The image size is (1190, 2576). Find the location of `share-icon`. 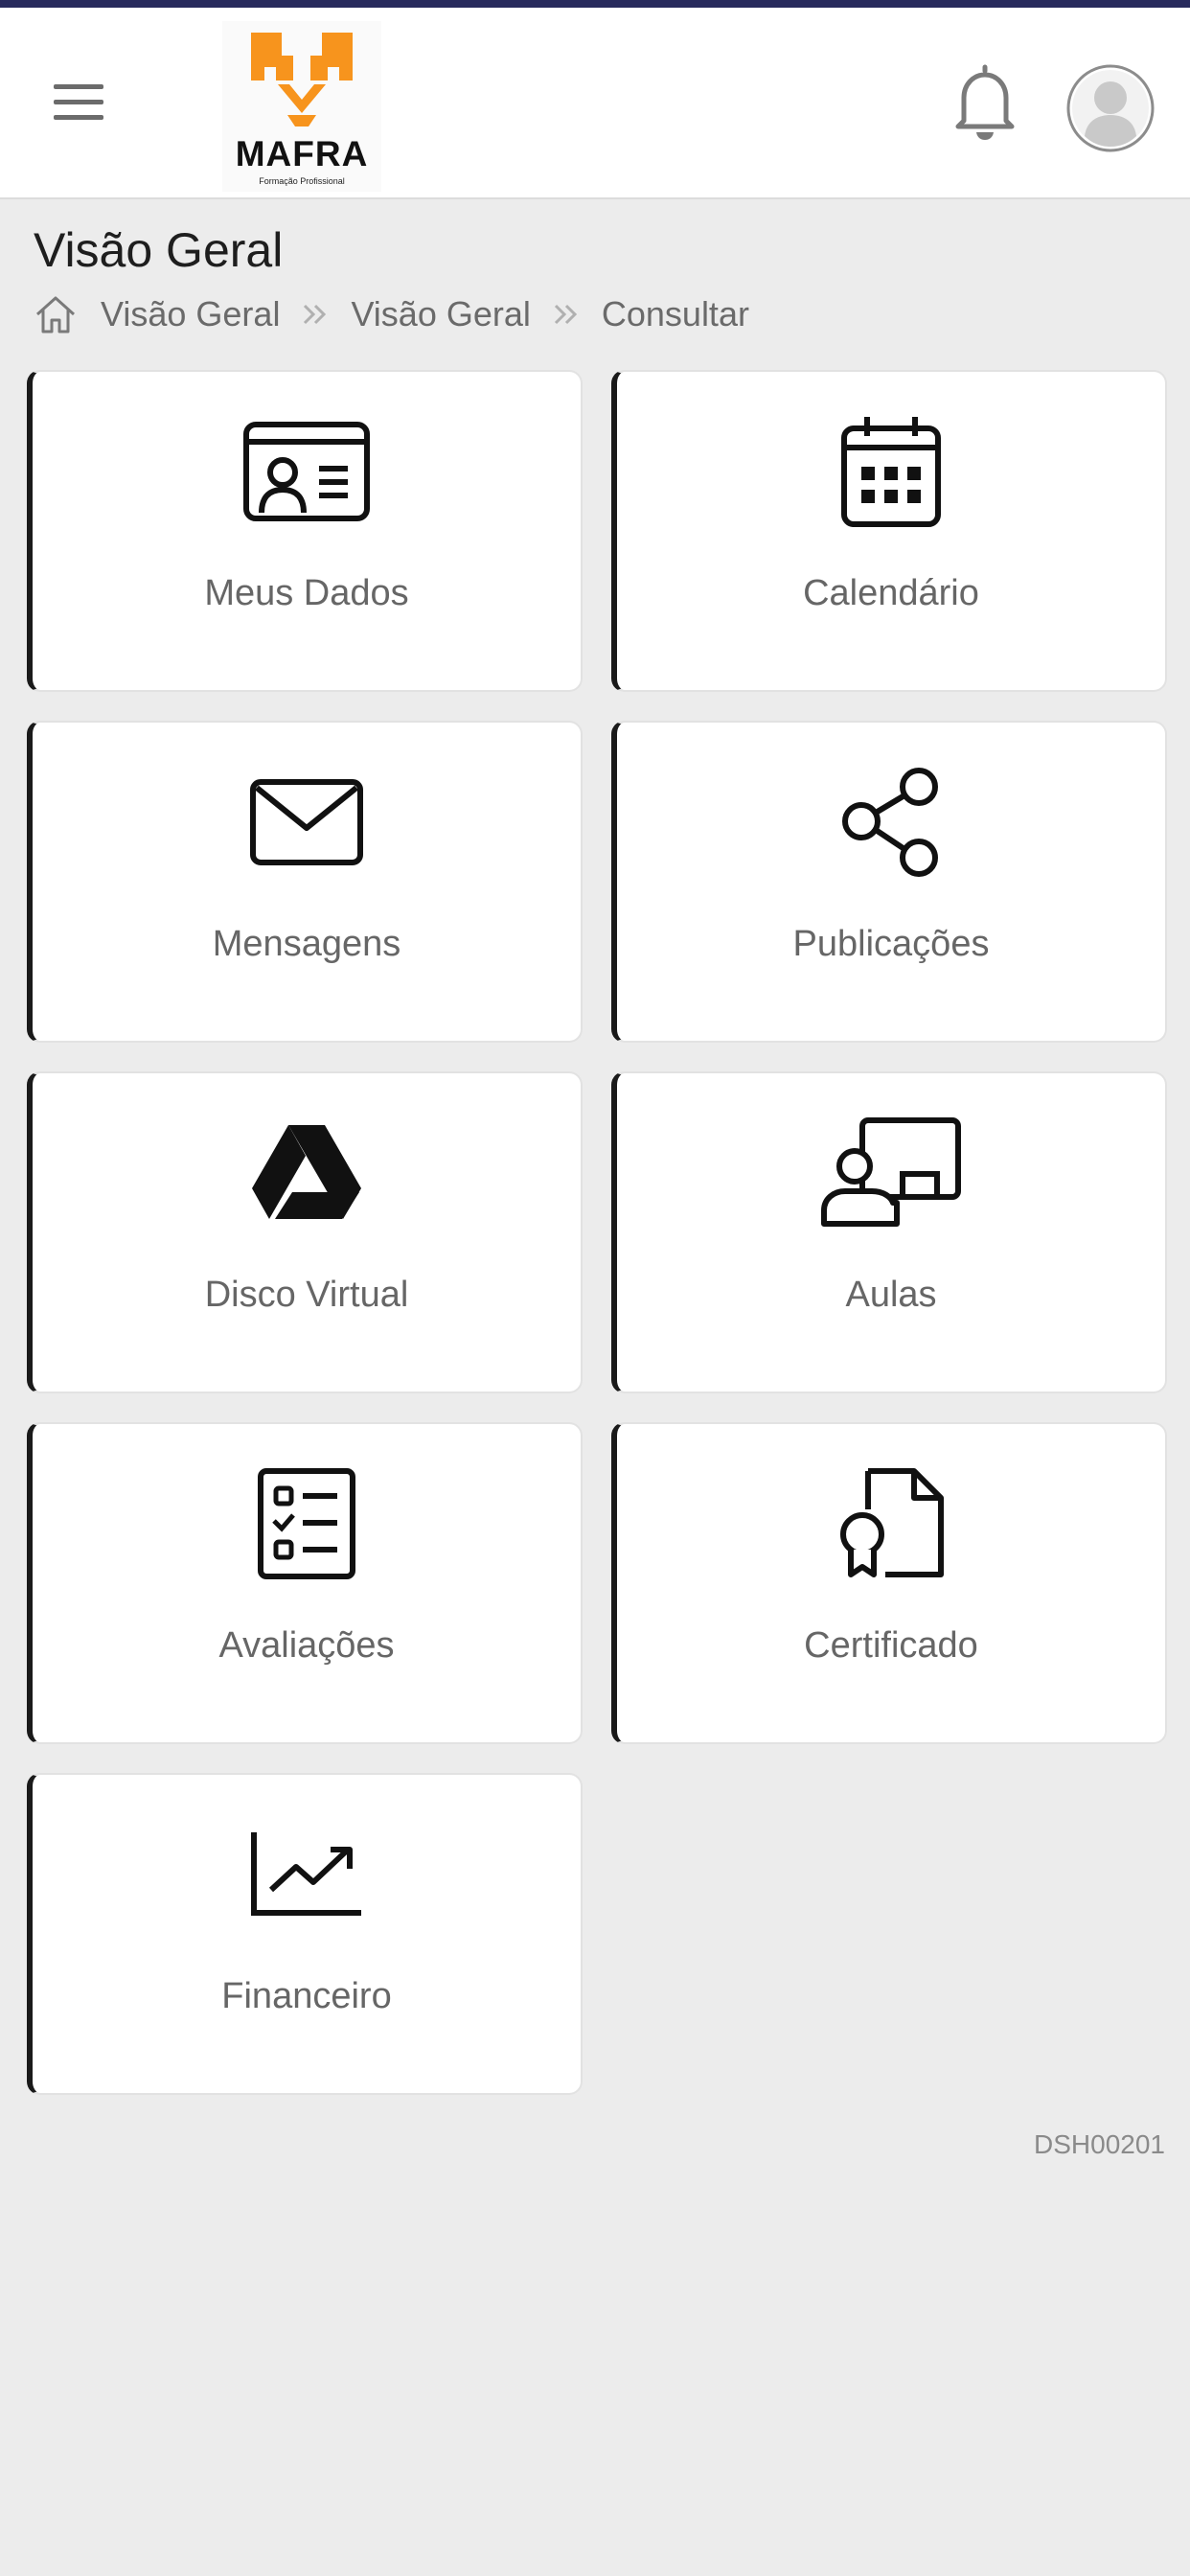

share-icon is located at coordinates (890, 822).